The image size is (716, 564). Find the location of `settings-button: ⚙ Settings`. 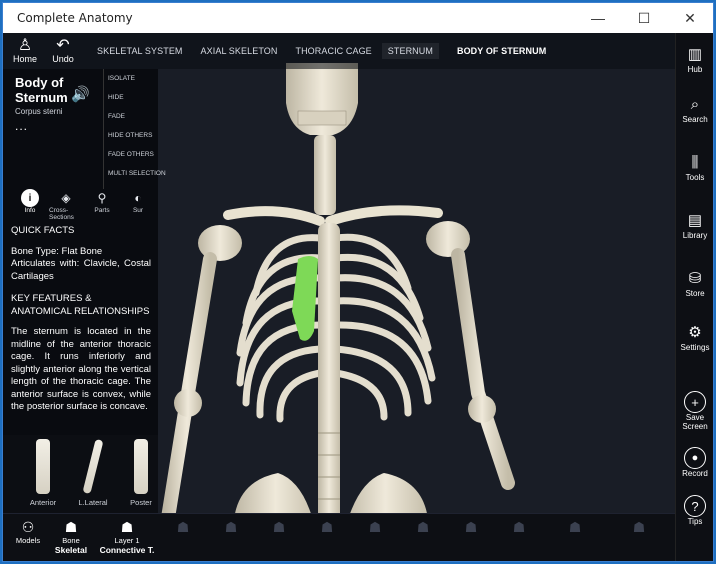

settings-button: ⚙ Settings is located at coordinates (694, 336).